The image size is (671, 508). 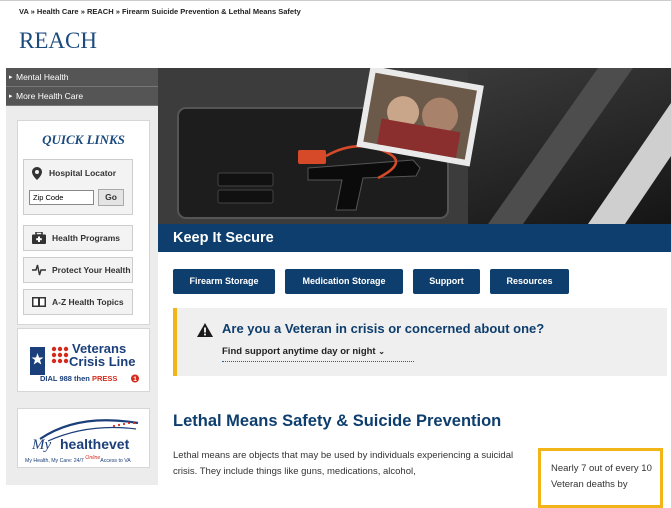 What do you see at coordinates (86, 238) in the screenshot?
I see `health-programs-label: Health Programs` at bounding box center [86, 238].